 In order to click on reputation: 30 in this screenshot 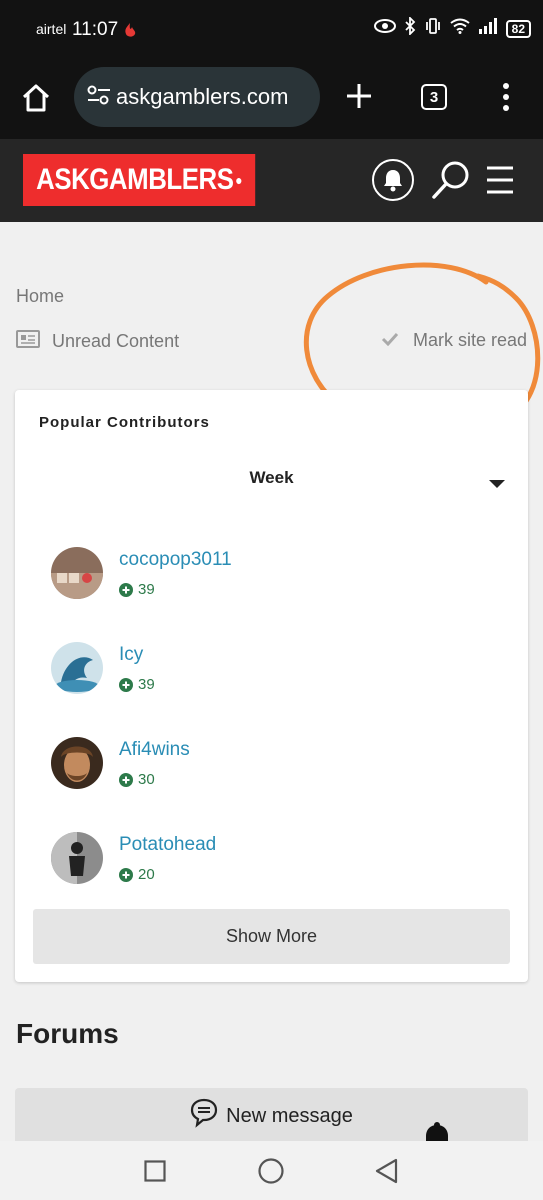, I will do `click(137, 779)`.